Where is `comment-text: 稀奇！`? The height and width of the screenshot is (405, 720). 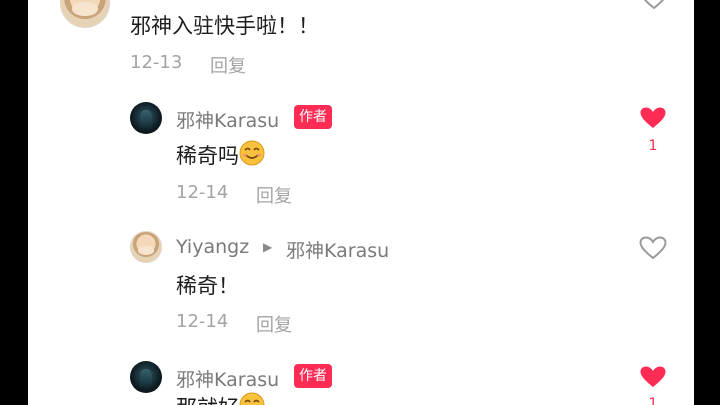
comment-text: 稀奇！ is located at coordinates (207, 286).